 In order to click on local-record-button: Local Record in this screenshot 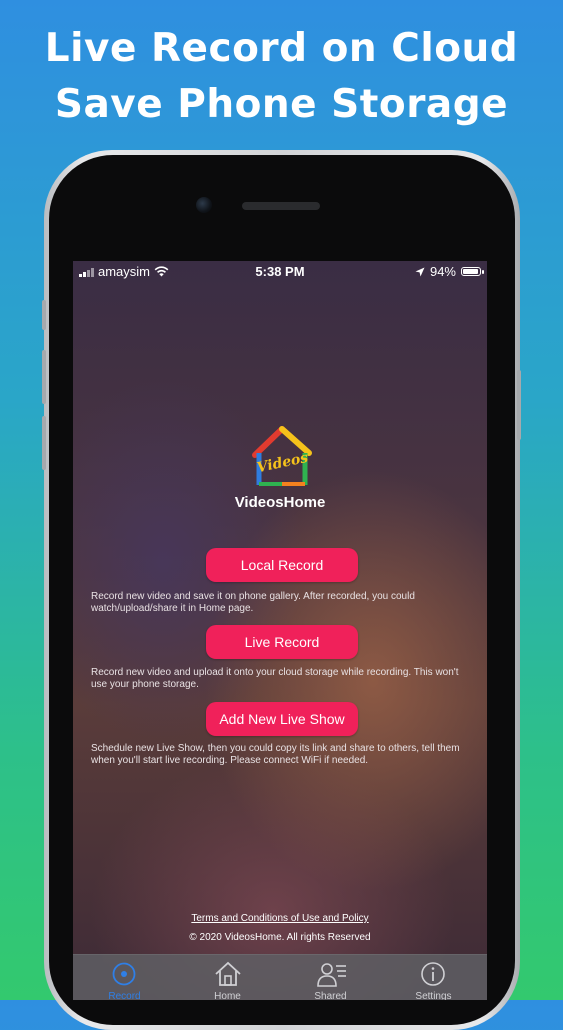, I will do `click(282, 565)`.